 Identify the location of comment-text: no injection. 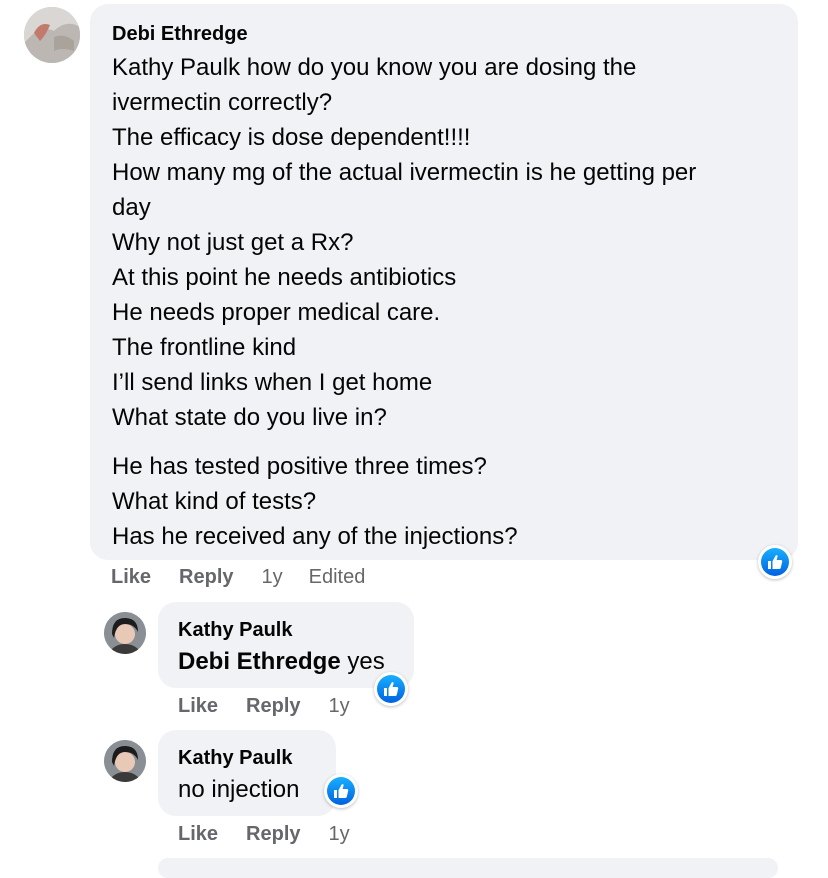
(257, 789).